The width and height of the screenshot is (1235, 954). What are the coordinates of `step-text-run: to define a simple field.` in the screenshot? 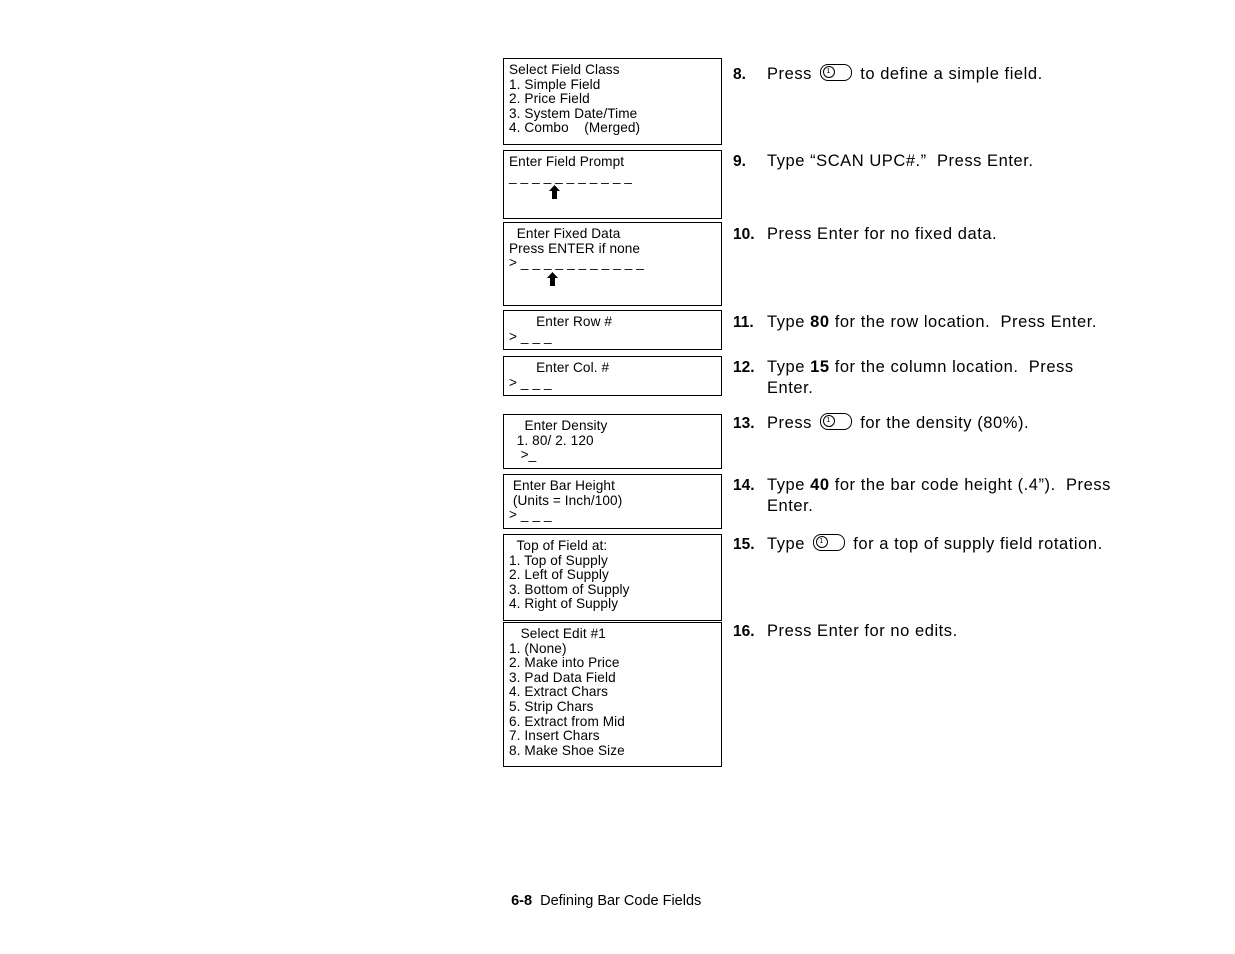 It's located at (949, 74).